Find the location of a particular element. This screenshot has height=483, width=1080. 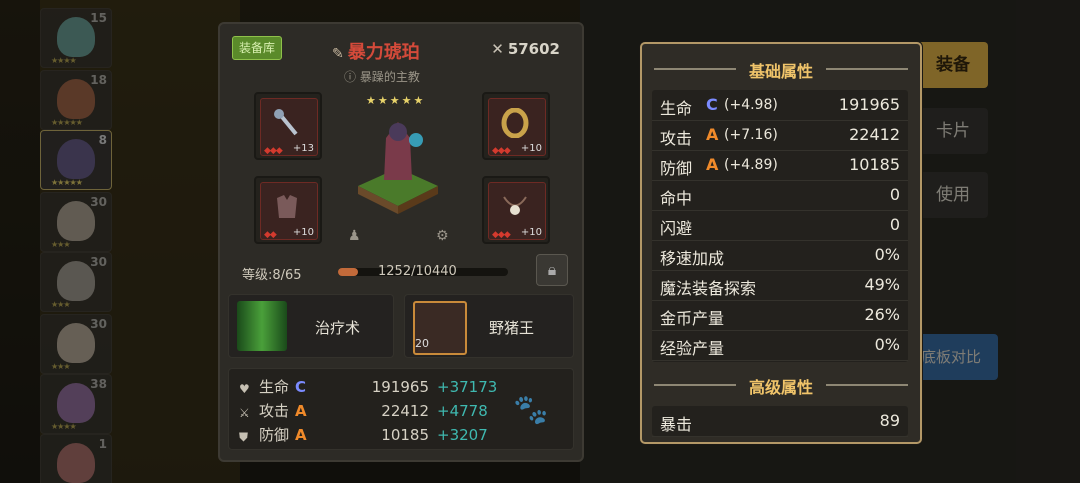

attr-growth: (+4.89) is located at coordinates (751, 165).